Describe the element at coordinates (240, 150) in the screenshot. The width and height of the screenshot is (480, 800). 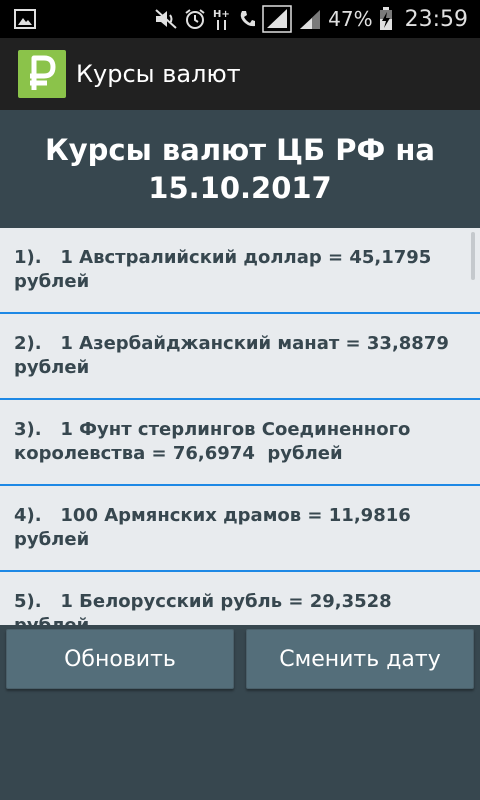
I see `rates-title-line1: Курсы валют ЦБ РФ на` at that location.